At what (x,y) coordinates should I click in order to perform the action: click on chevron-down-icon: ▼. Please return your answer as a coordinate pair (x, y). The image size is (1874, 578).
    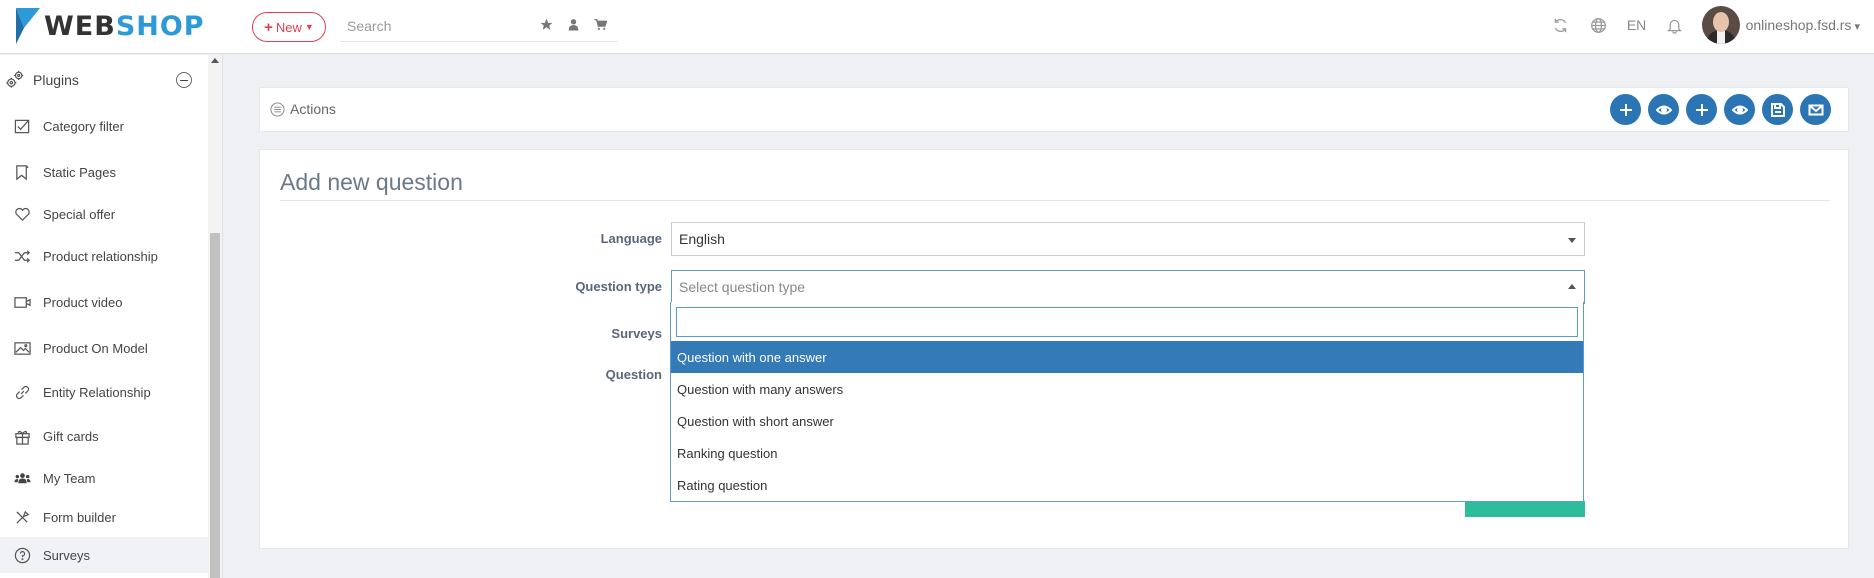
    Looking at the image, I should click on (309, 27).